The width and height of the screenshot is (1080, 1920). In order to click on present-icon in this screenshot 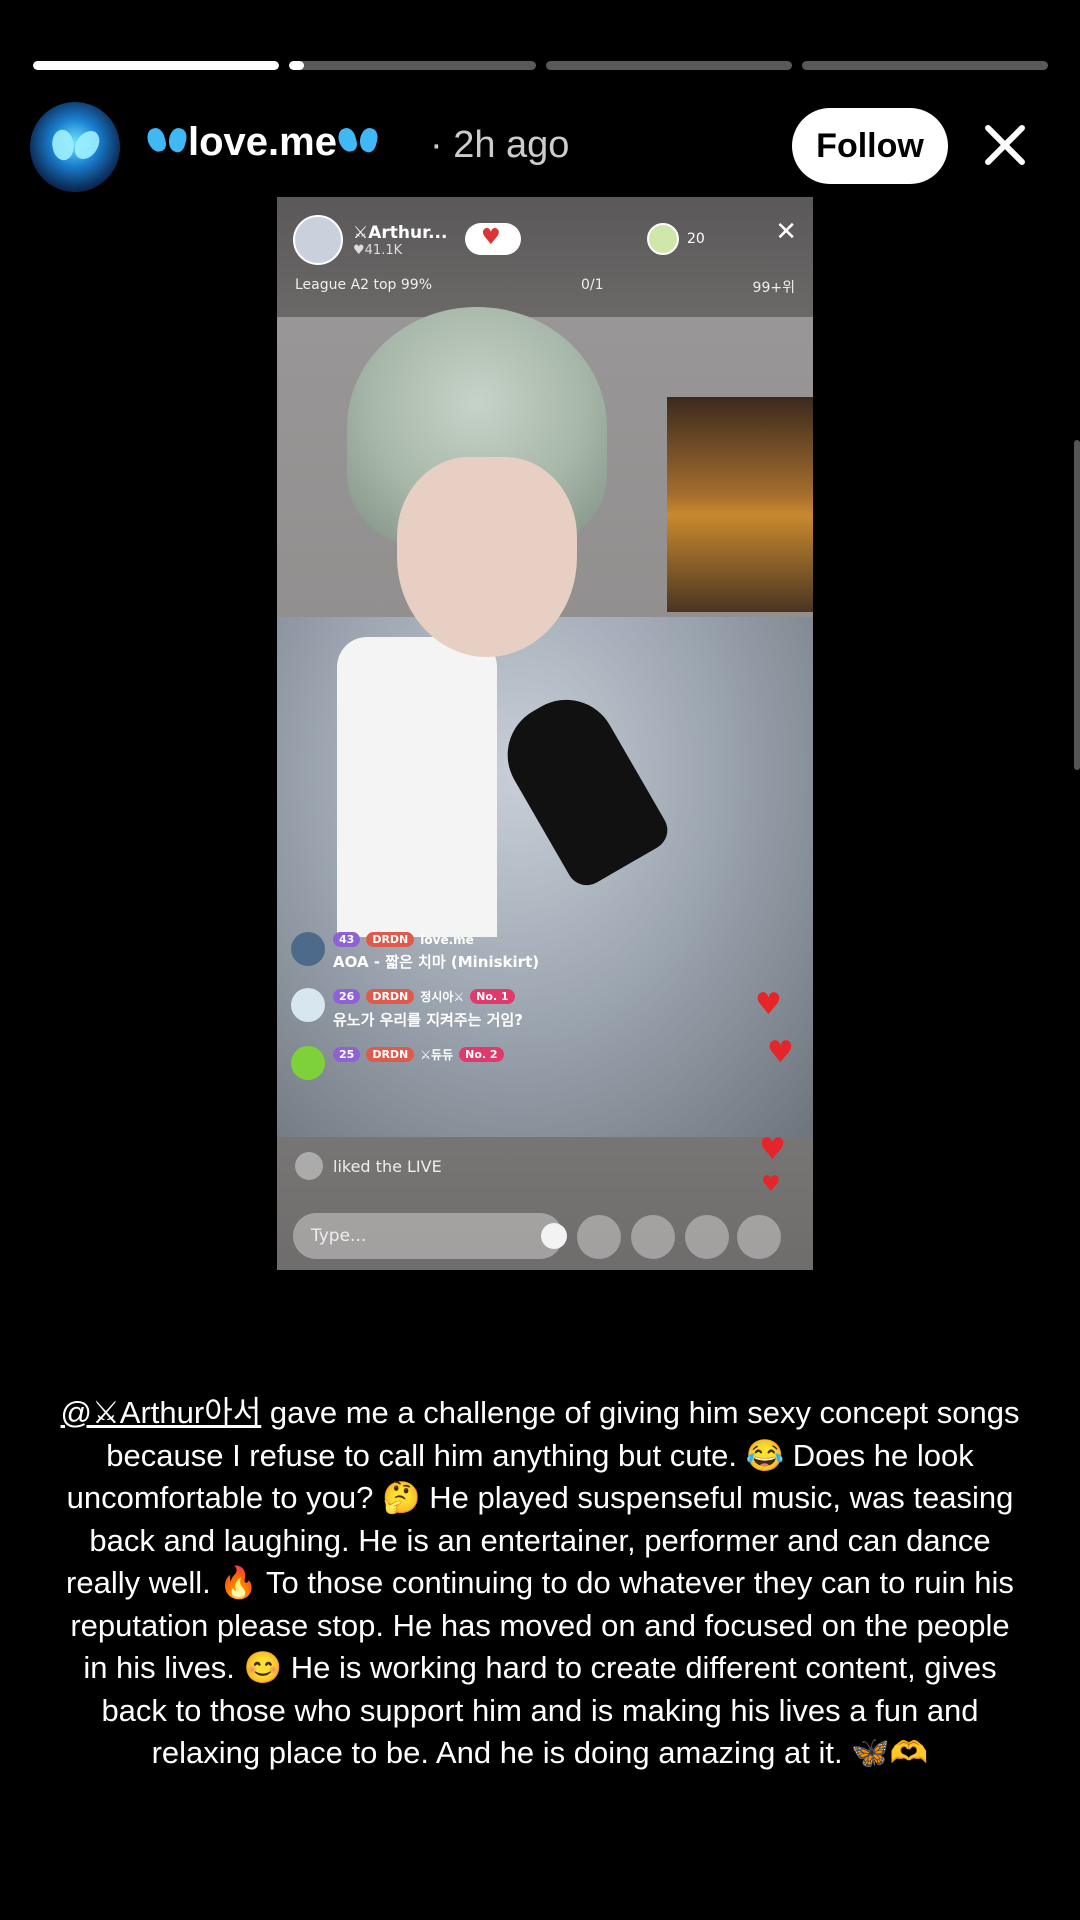, I will do `click(707, 1237)`.